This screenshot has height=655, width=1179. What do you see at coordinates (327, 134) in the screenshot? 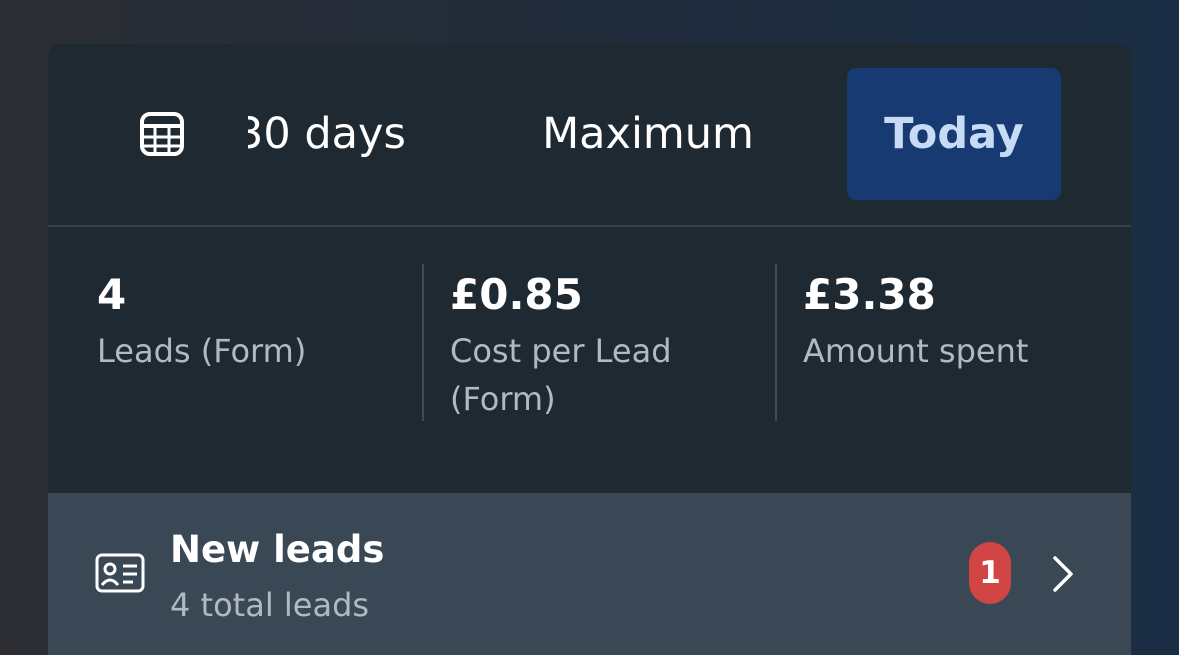
I see `tab-label: 30 days` at bounding box center [327, 134].